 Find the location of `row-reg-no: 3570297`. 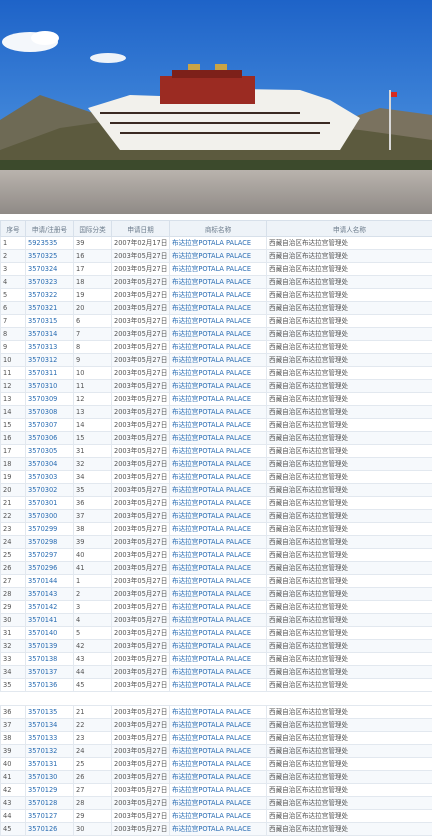

row-reg-no: 3570297 is located at coordinates (49, 555).